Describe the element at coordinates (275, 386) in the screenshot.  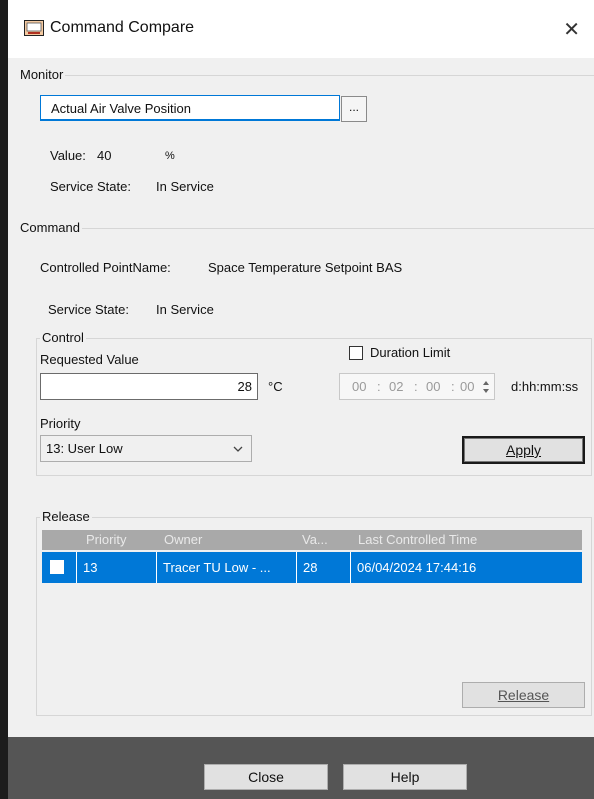
I see `requested-value-unit: °C` at that location.